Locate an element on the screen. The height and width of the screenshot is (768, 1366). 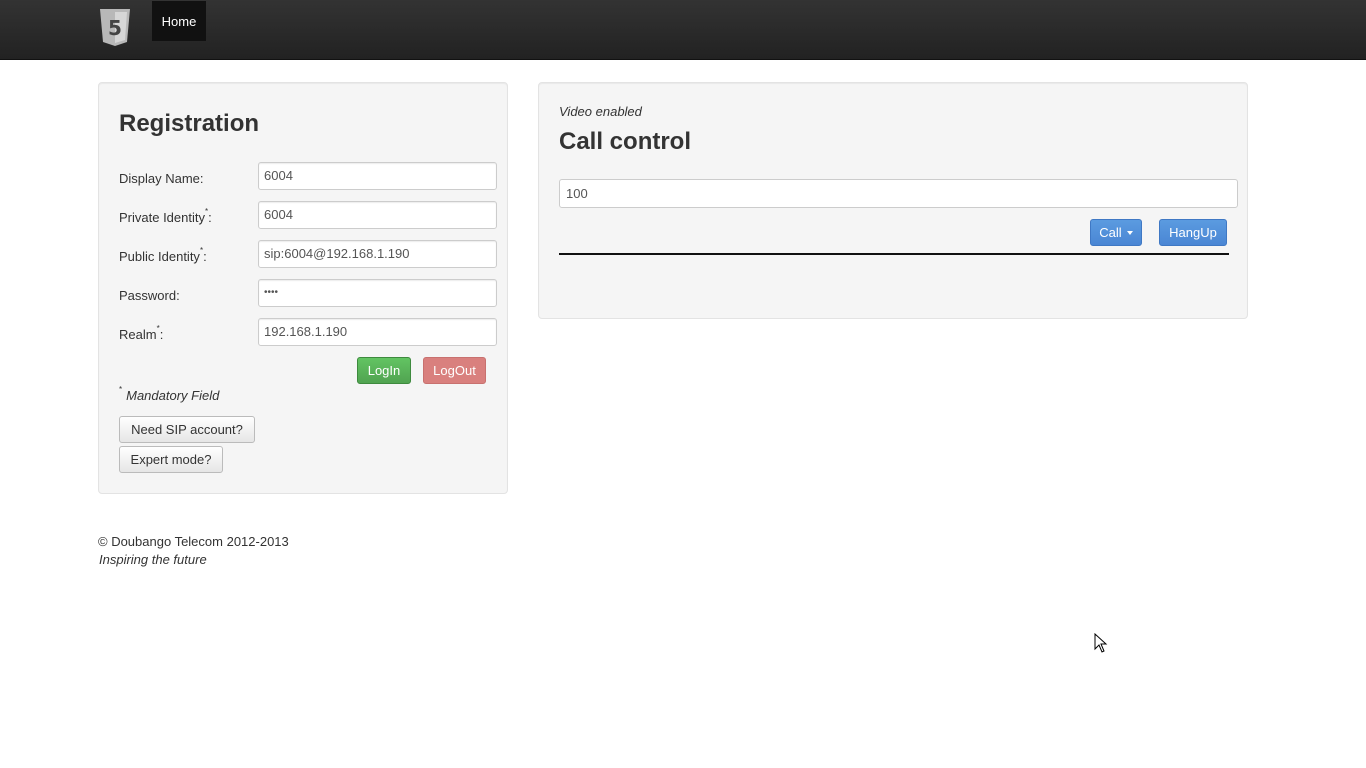
password-label: Password: is located at coordinates (149, 295).